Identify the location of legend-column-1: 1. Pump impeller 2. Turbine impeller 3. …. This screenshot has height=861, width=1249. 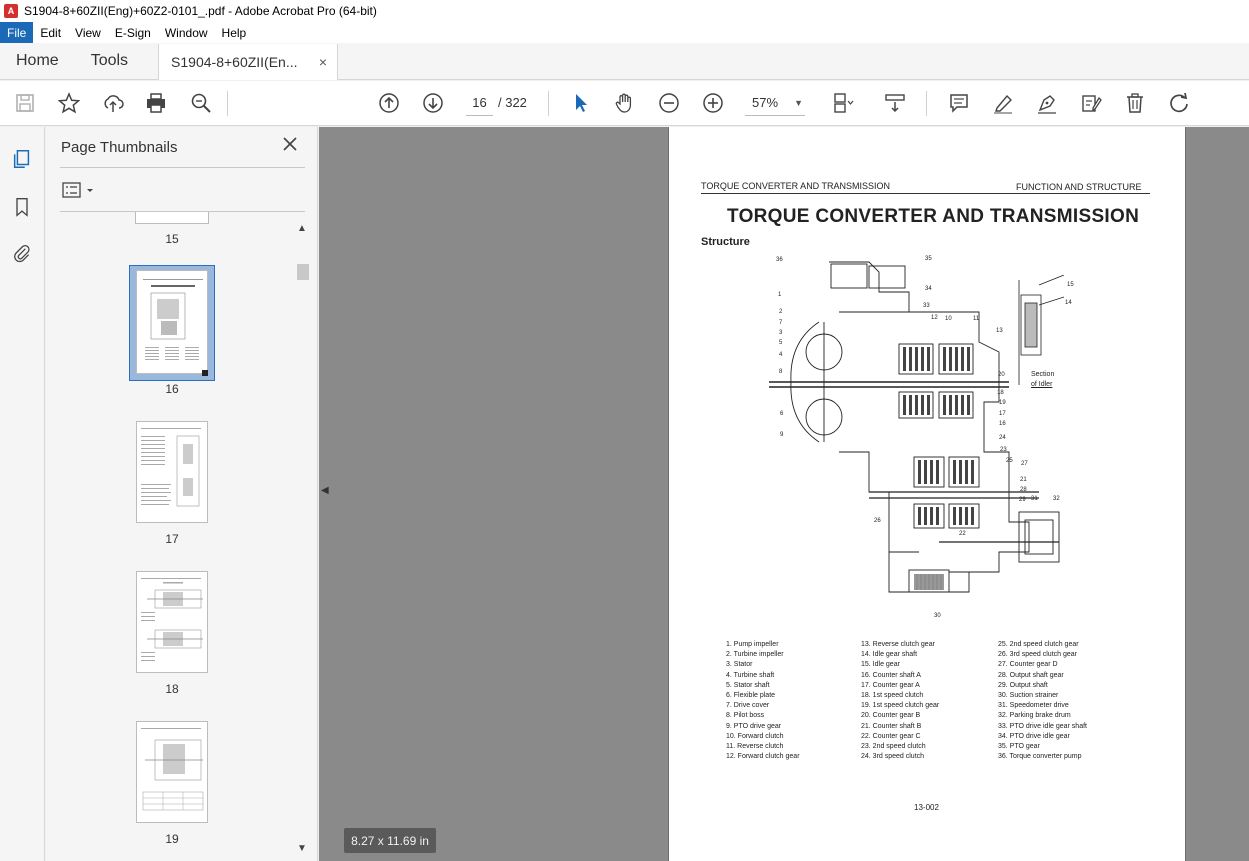
(763, 701).